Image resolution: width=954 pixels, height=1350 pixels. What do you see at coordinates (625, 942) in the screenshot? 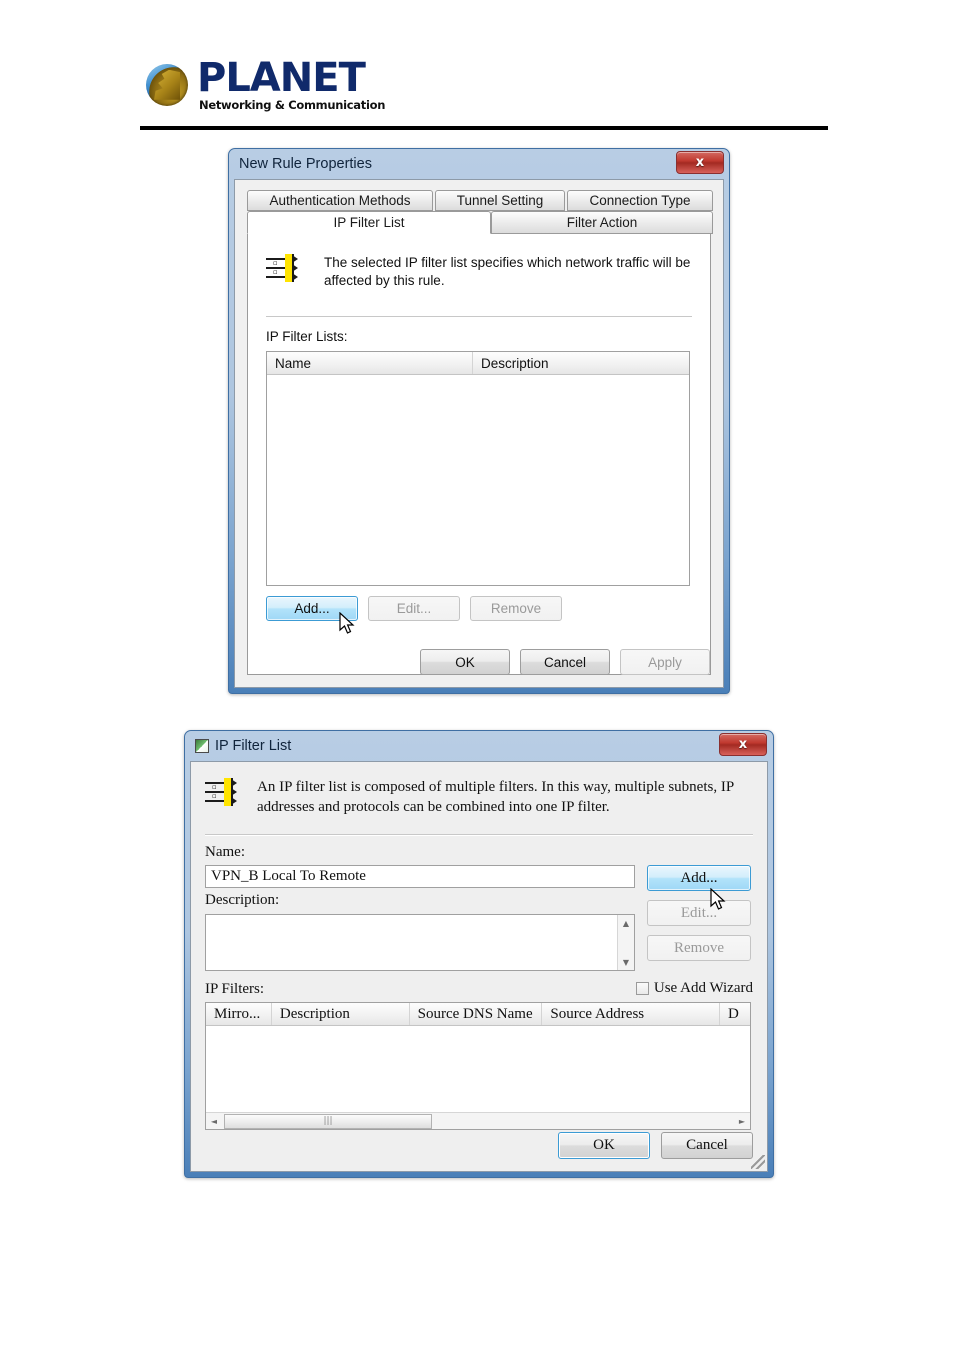
I see `description-scrollbar: ▲ ▼` at bounding box center [625, 942].